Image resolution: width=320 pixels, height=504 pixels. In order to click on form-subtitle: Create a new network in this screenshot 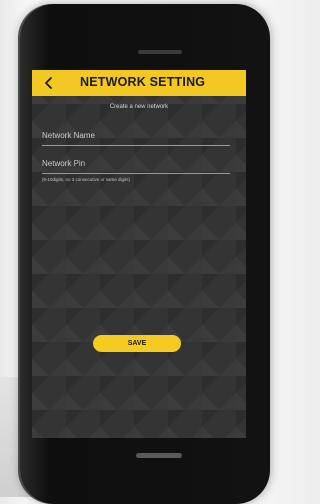, I will do `click(139, 107)`.